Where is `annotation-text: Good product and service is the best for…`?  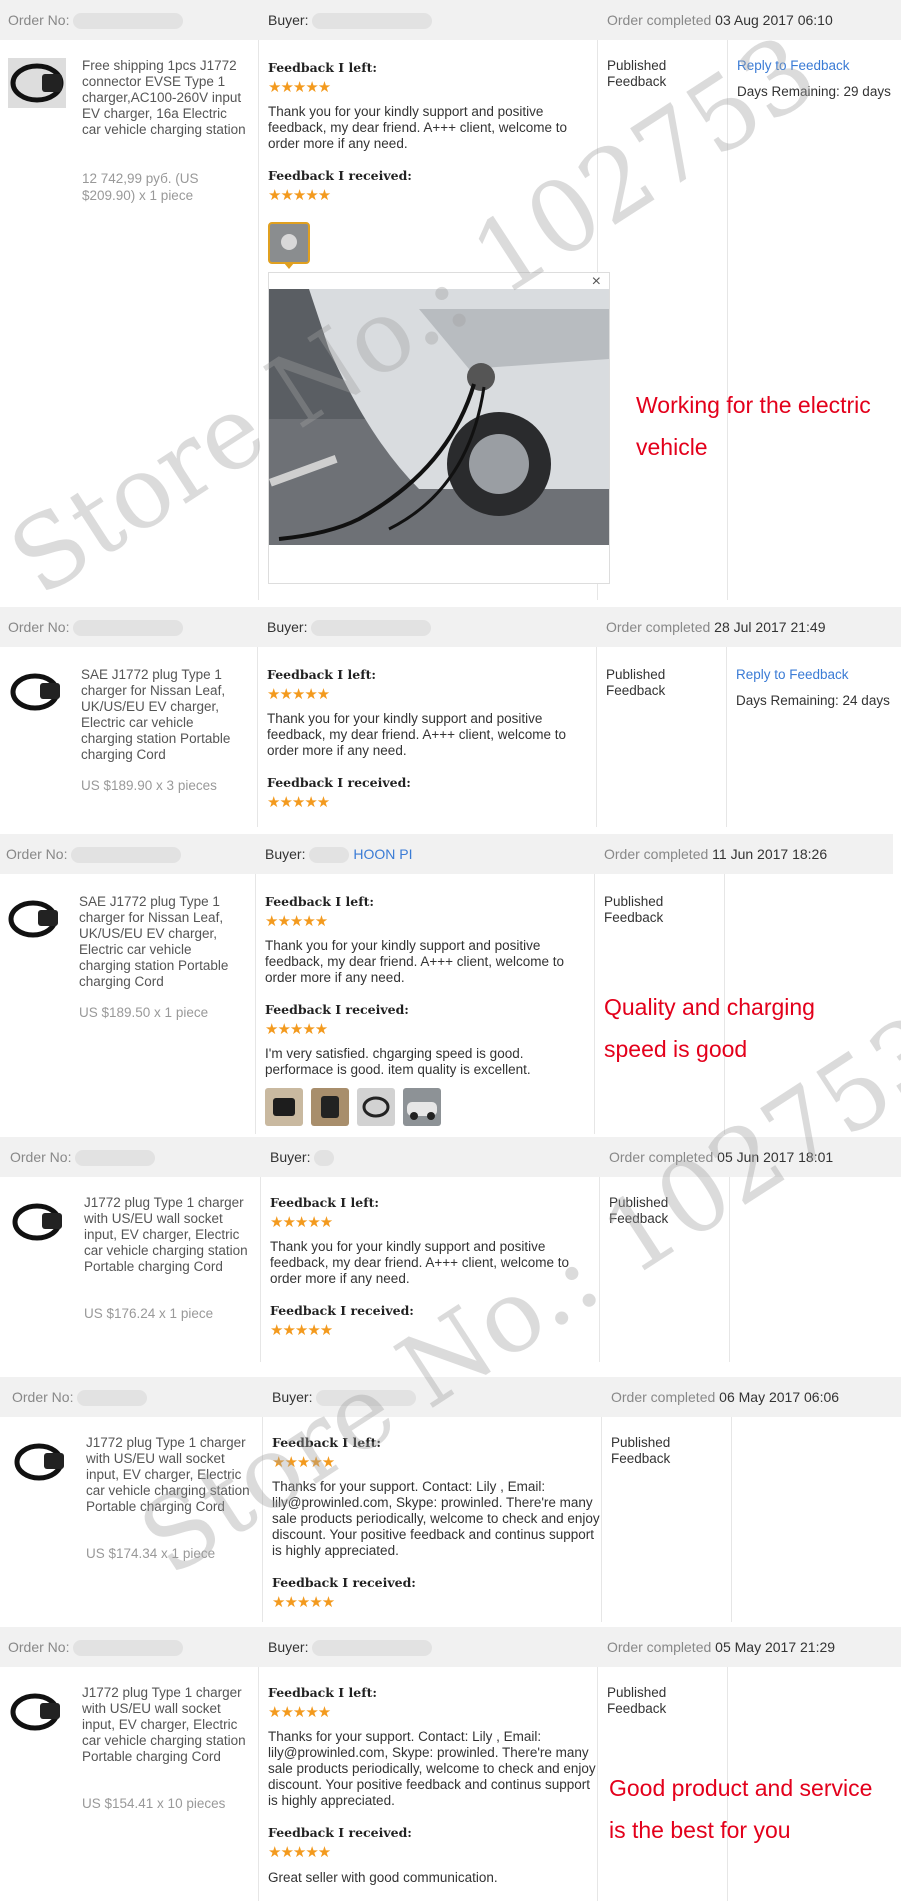
annotation-text: Good product and service is the best for… is located at coordinates (741, 1809).